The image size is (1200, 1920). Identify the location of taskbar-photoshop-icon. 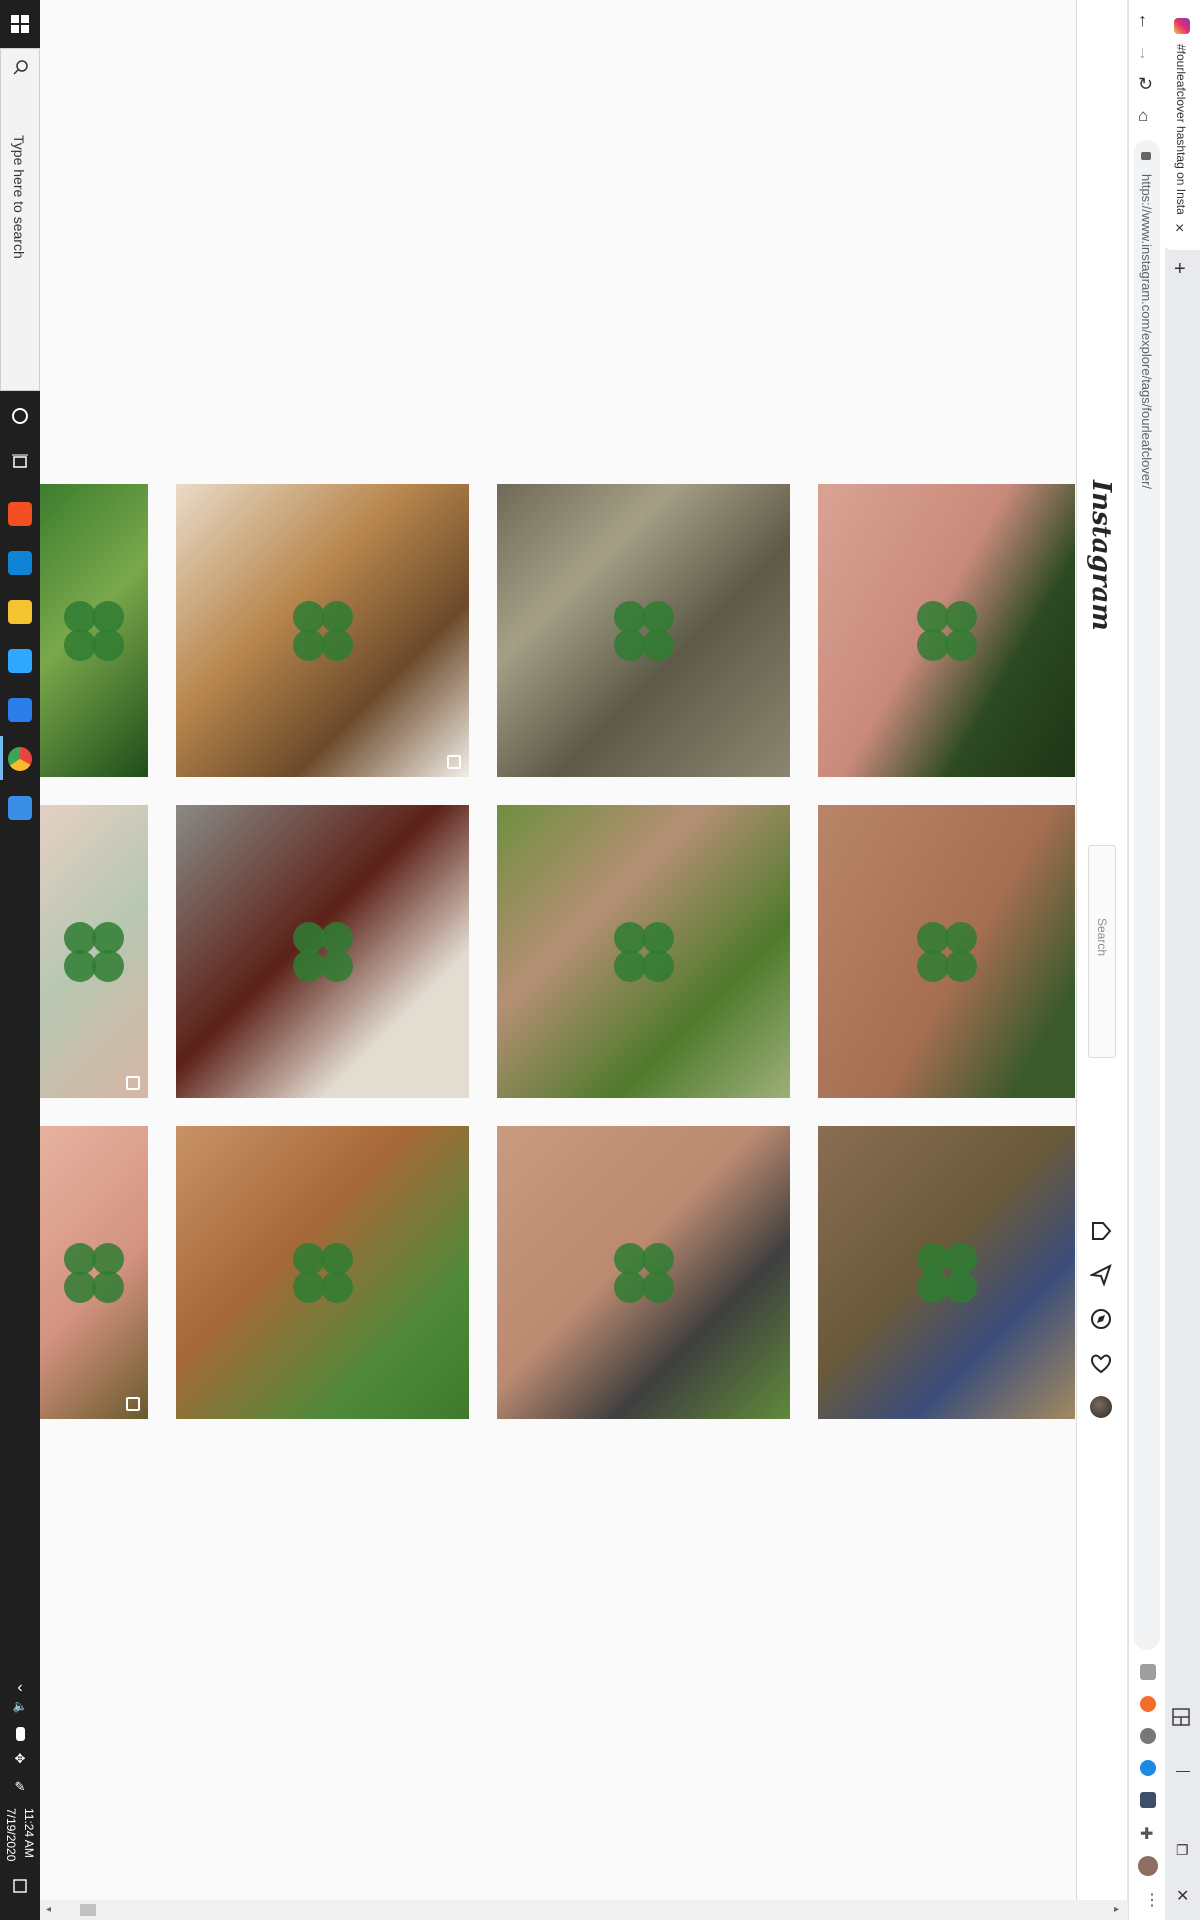
(20, 661).